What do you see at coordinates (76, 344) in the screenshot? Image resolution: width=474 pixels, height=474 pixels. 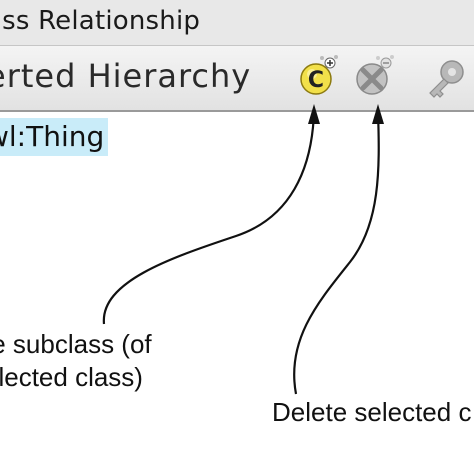 I see `caption-line: te subclass (of` at bounding box center [76, 344].